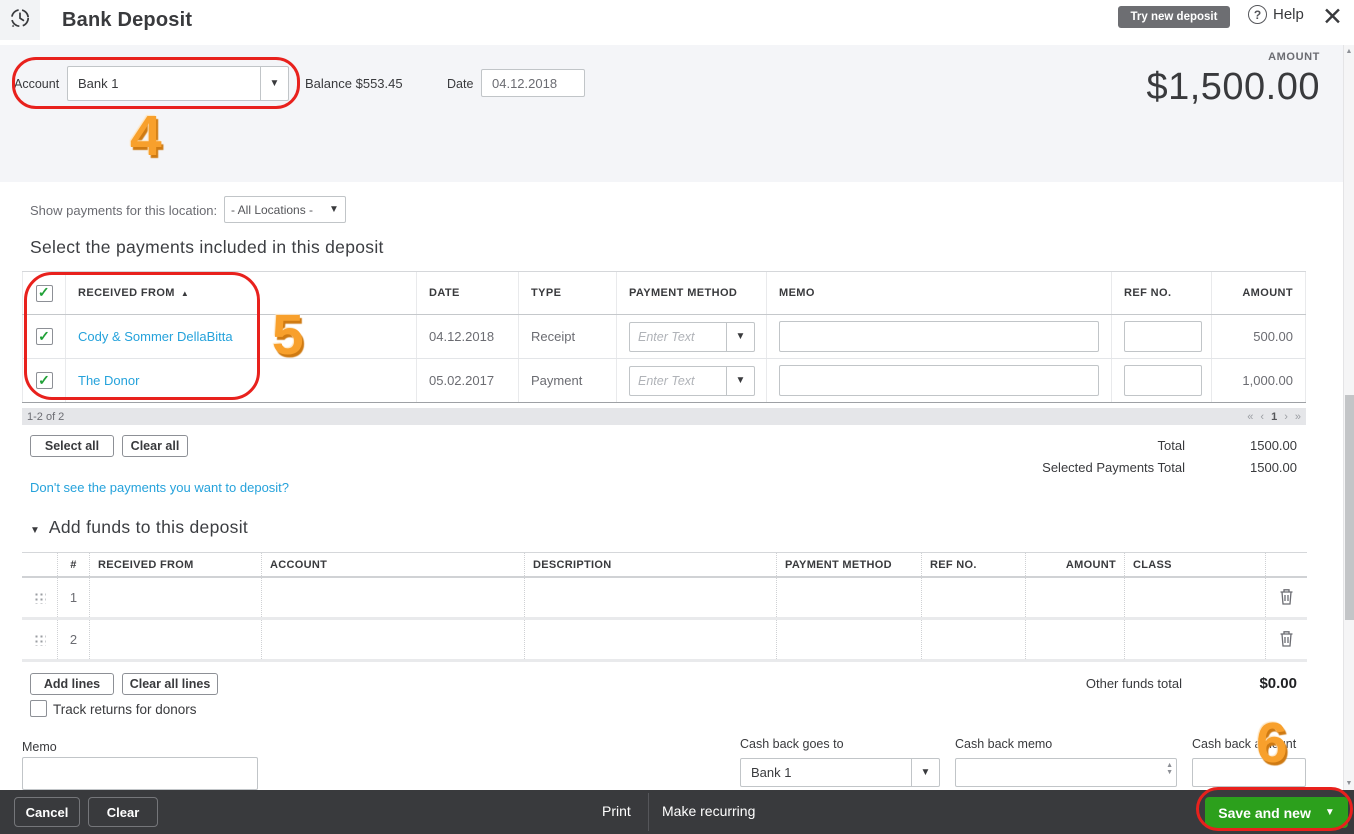 This screenshot has width=1354, height=834. What do you see at coordinates (1274, 417) in the screenshot?
I see `pagination-page: 1` at bounding box center [1274, 417].